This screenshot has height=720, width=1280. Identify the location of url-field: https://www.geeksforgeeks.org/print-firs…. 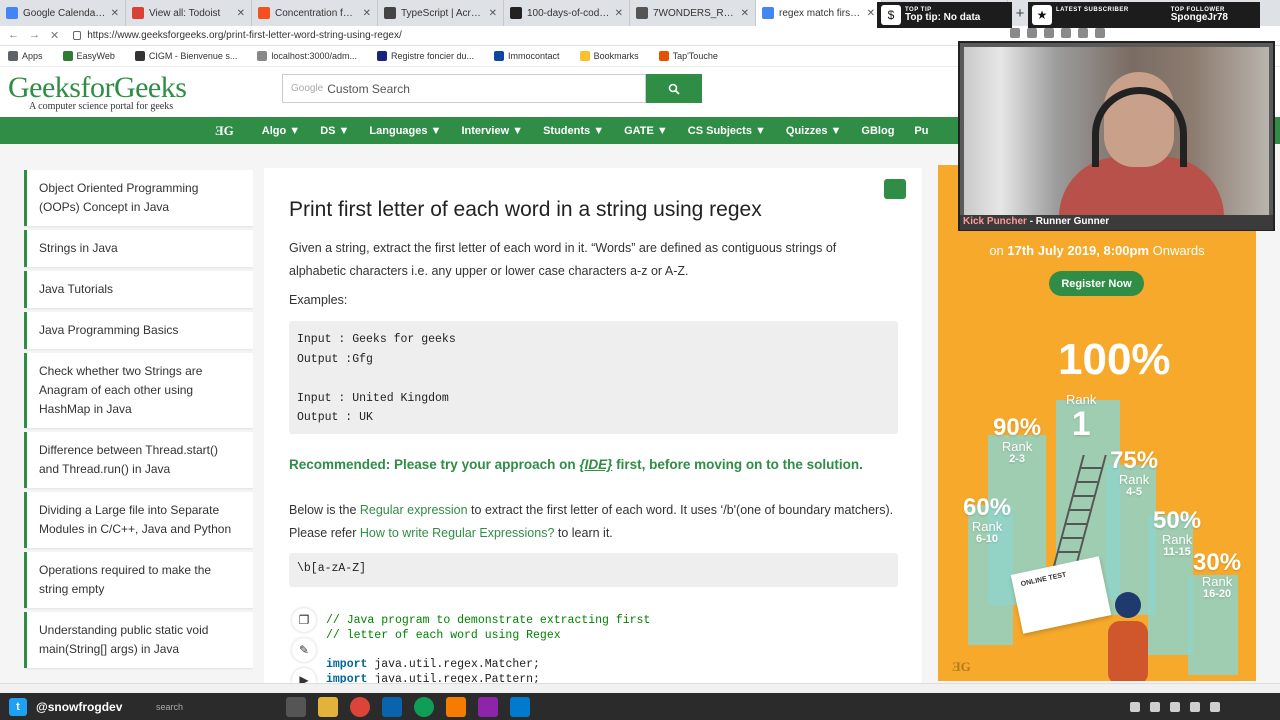
(237, 35).